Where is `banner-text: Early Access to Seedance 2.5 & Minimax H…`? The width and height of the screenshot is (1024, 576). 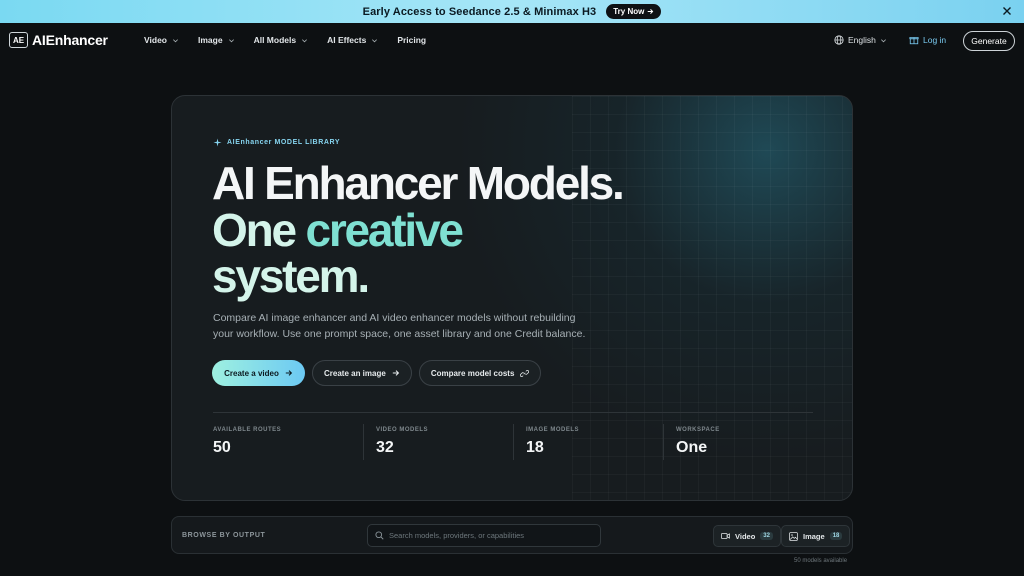 banner-text: Early Access to Seedance 2.5 & Minimax H… is located at coordinates (479, 11).